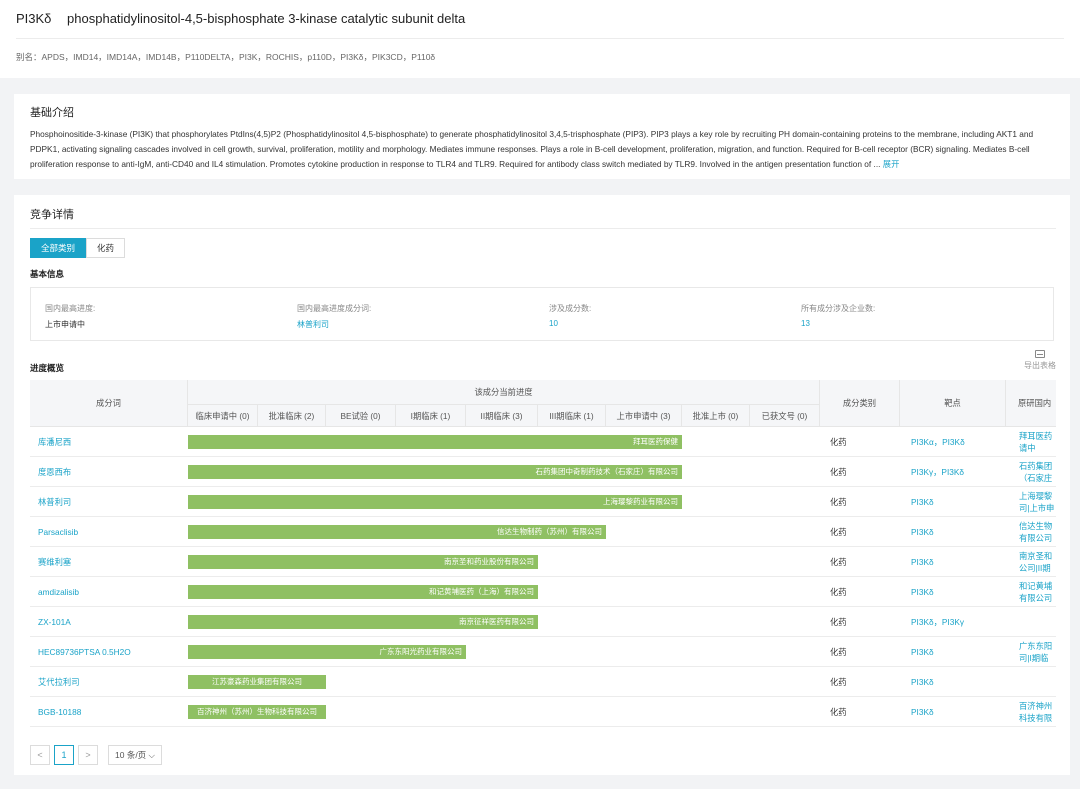 Image resolution: width=1080 pixels, height=789 pixels. I want to click on originator-link: 百济神州 科技有限, so click(1037, 712).